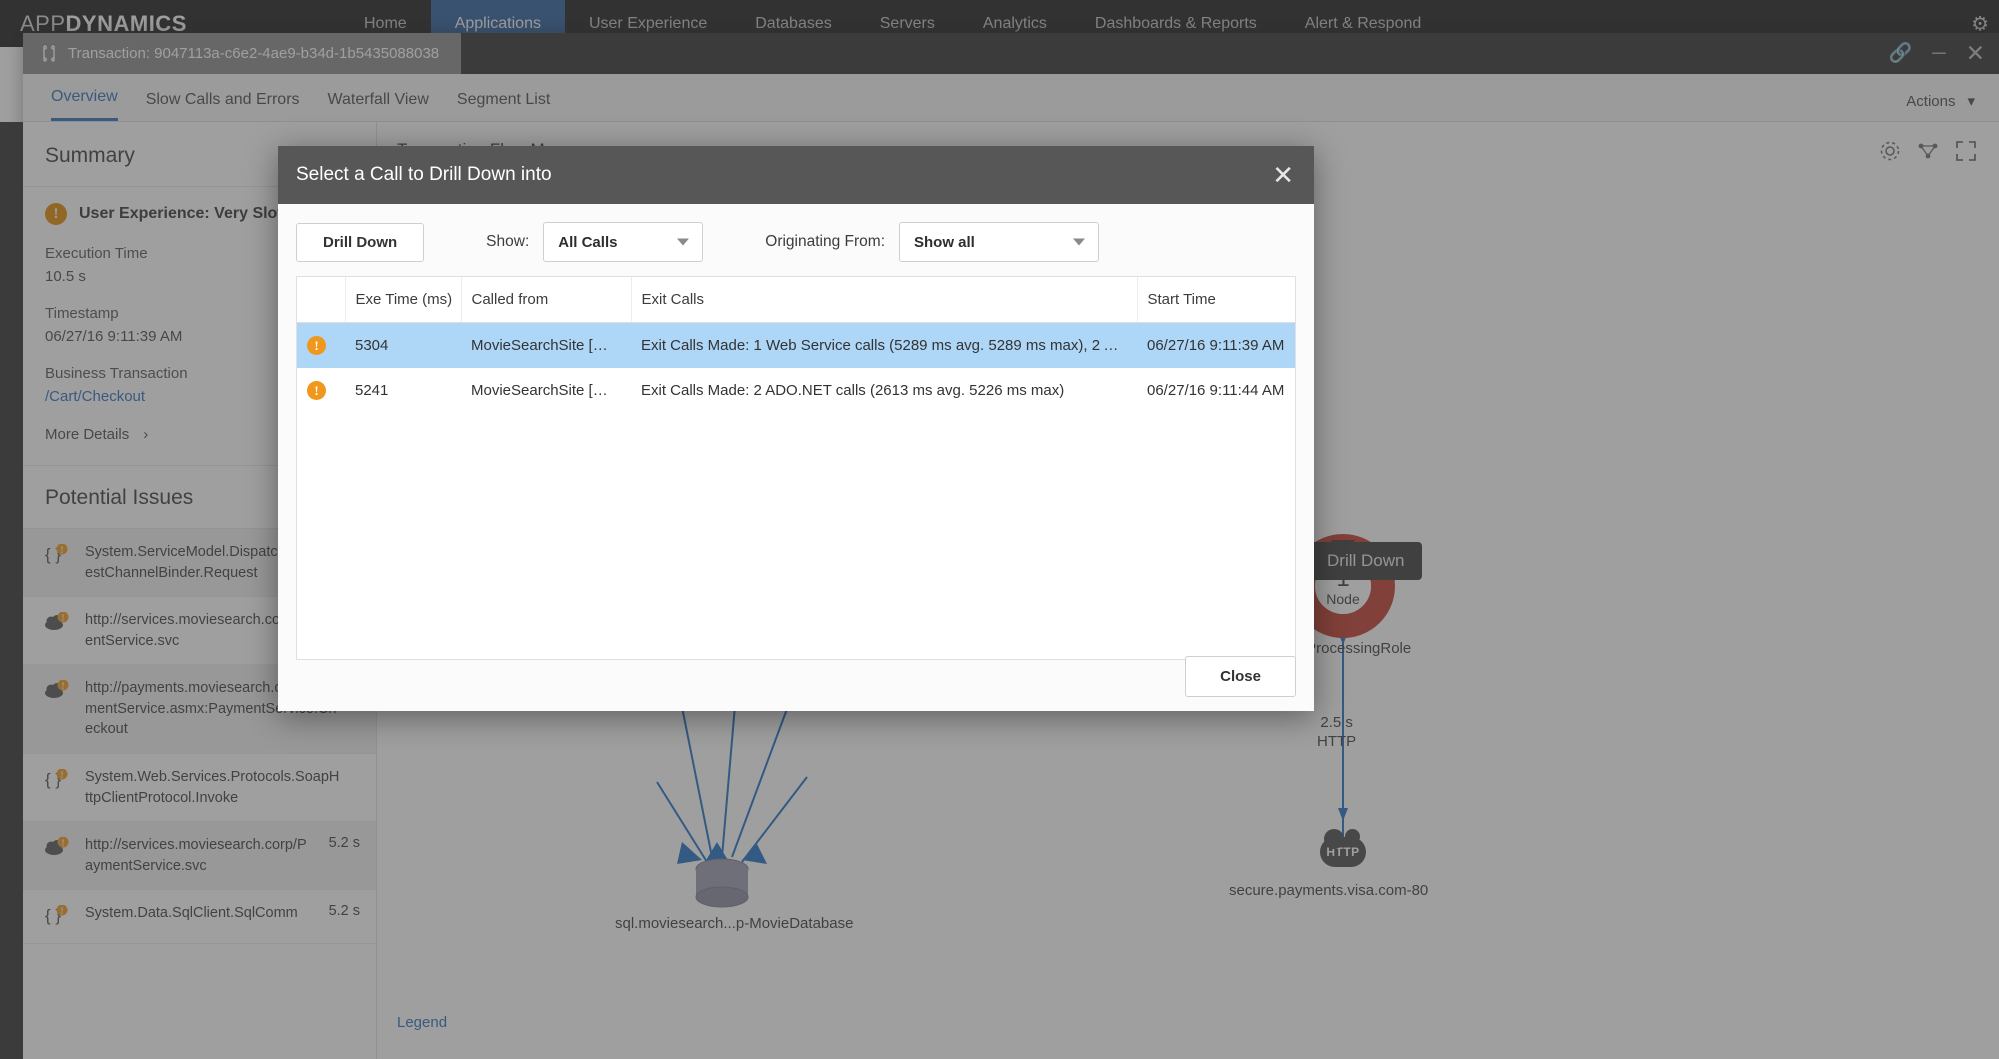 Image resolution: width=1999 pixels, height=1059 pixels. I want to click on row-exe-time: 5304, so click(372, 345).